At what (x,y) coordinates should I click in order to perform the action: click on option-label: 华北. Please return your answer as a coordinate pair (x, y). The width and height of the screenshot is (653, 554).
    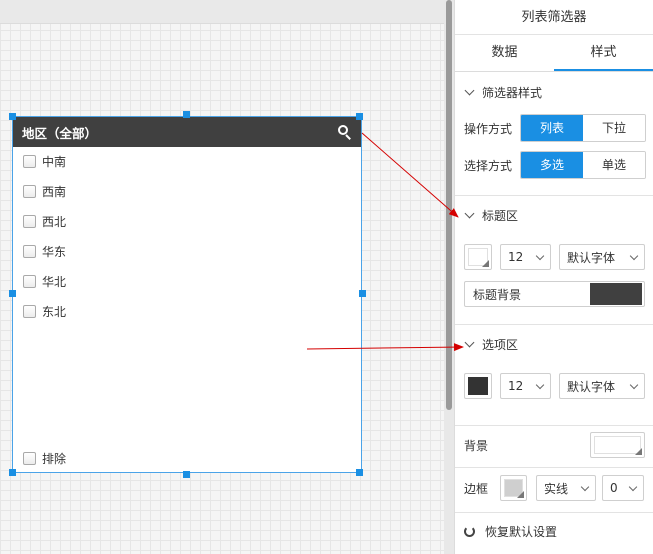
    Looking at the image, I should click on (54, 281).